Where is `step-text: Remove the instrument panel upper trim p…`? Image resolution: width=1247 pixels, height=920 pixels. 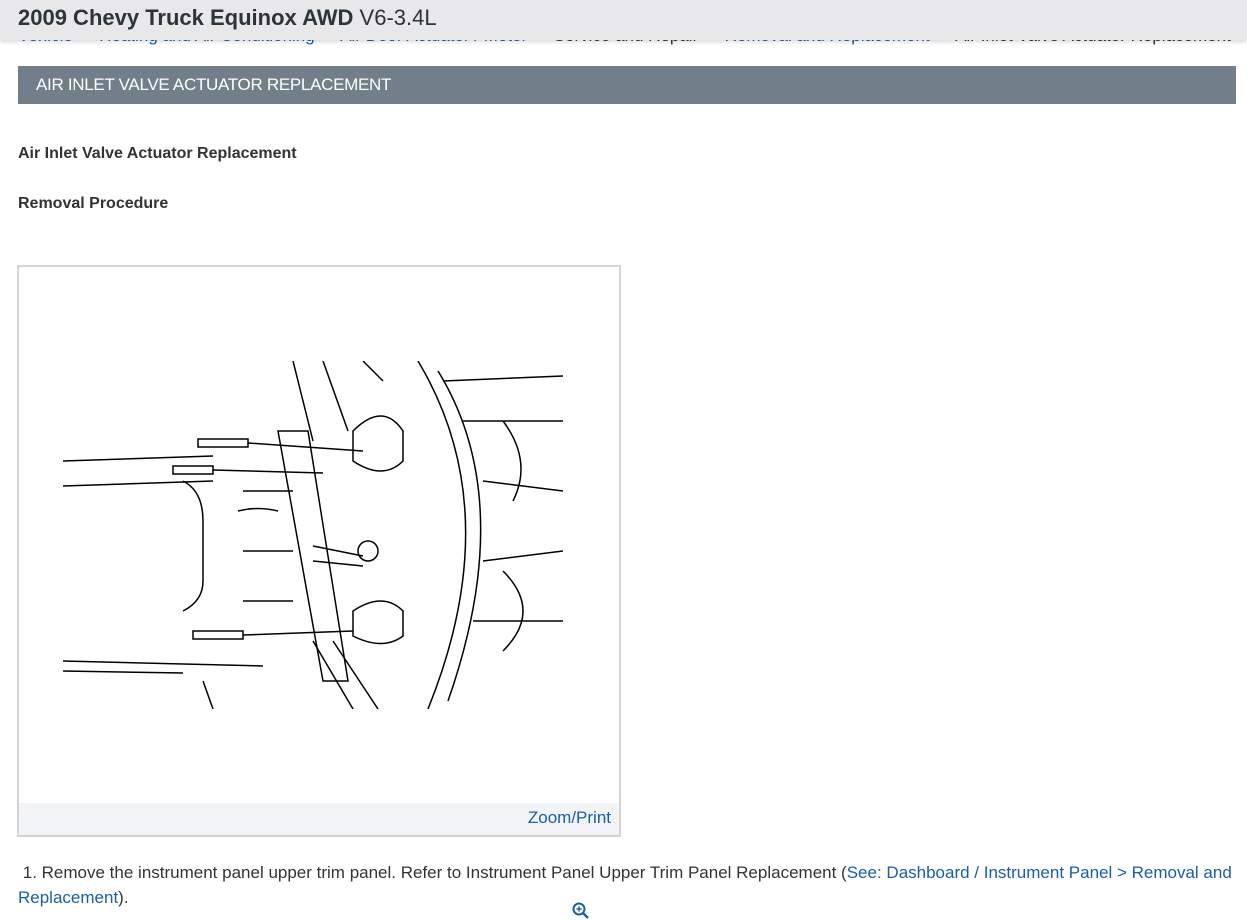 step-text: Remove the instrument panel upper trim p… is located at coordinates (444, 872).